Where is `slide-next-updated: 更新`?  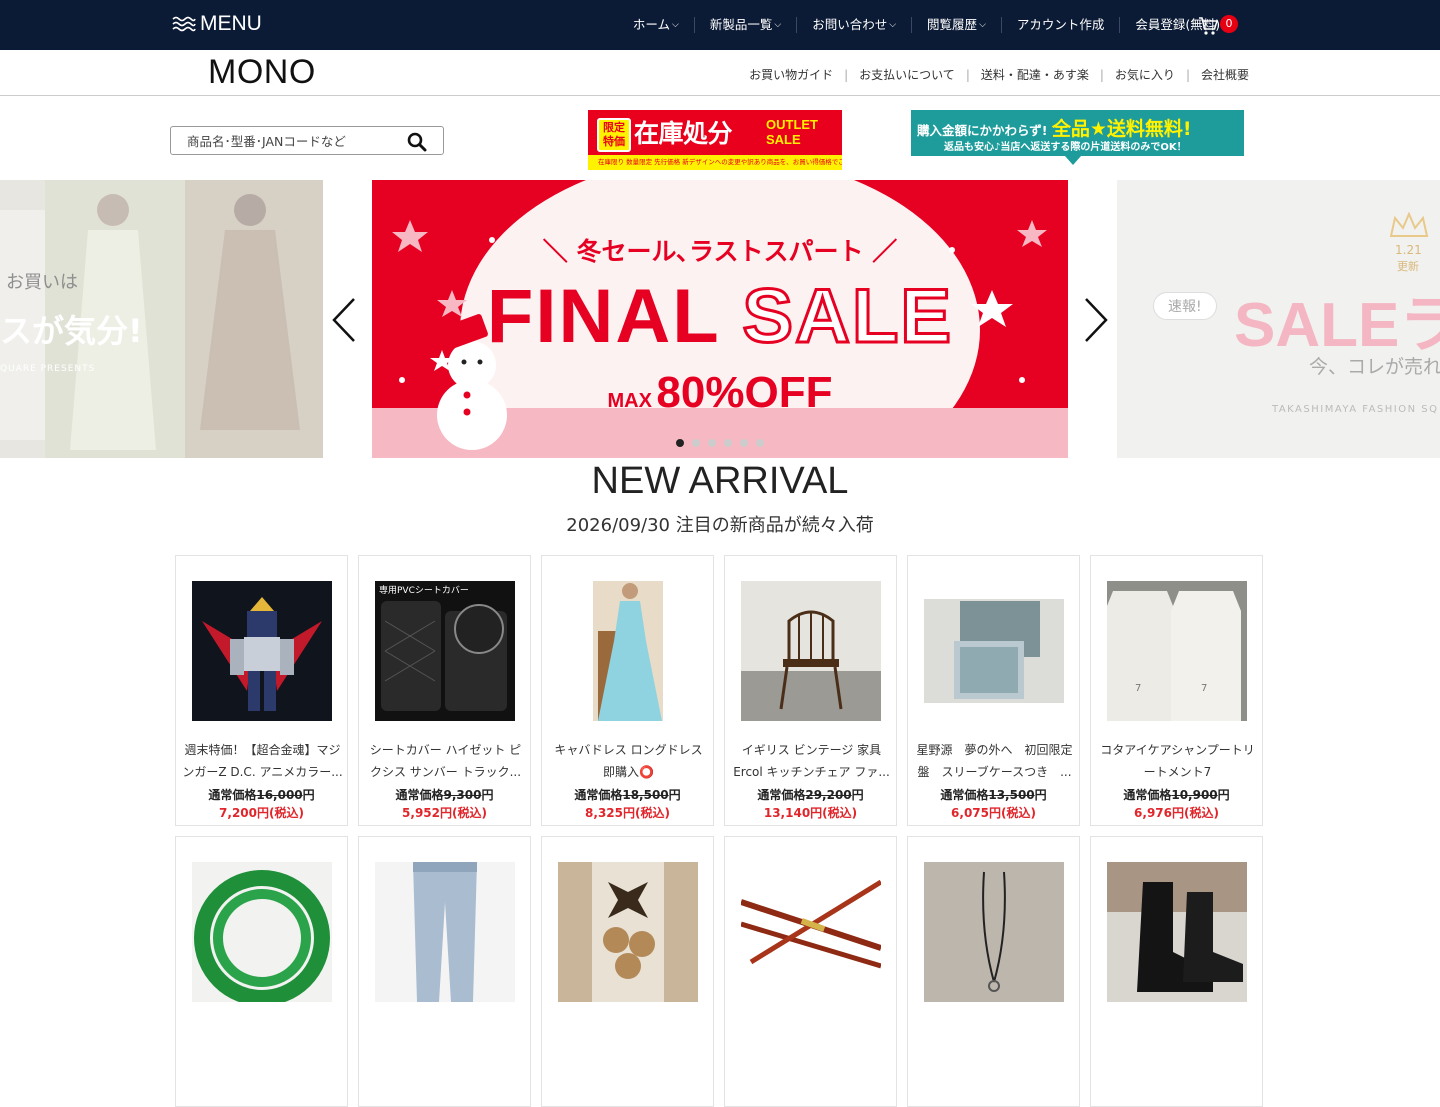 slide-next-updated: 更新 is located at coordinates (1408, 266).